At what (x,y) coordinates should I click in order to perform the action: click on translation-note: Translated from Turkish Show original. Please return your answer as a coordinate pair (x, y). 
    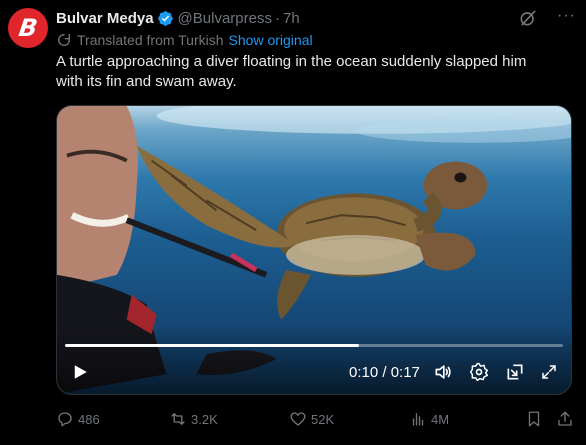
    Looking at the image, I should click on (184, 40).